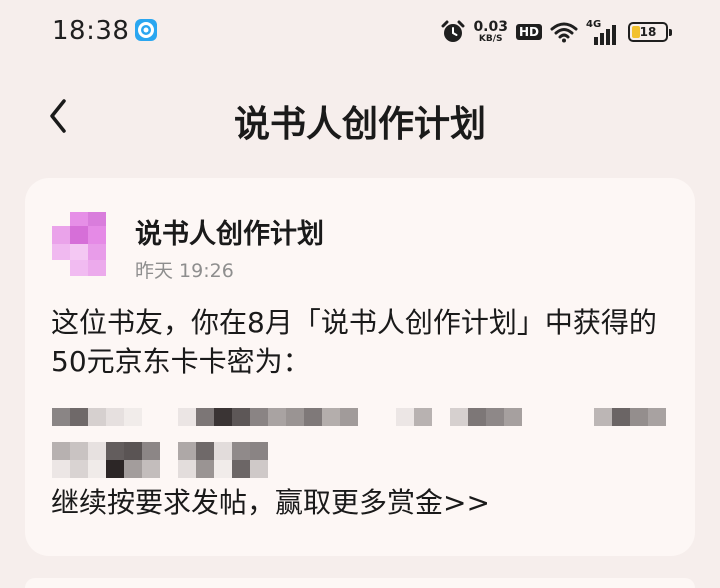 The height and width of the screenshot is (588, 720). What do you see at coordinates (270, 503) in the screenshot?
I see `more-rewards-link: 继续按要求发帖，赢取更多赏金>>` at bounding box center [270, 503].